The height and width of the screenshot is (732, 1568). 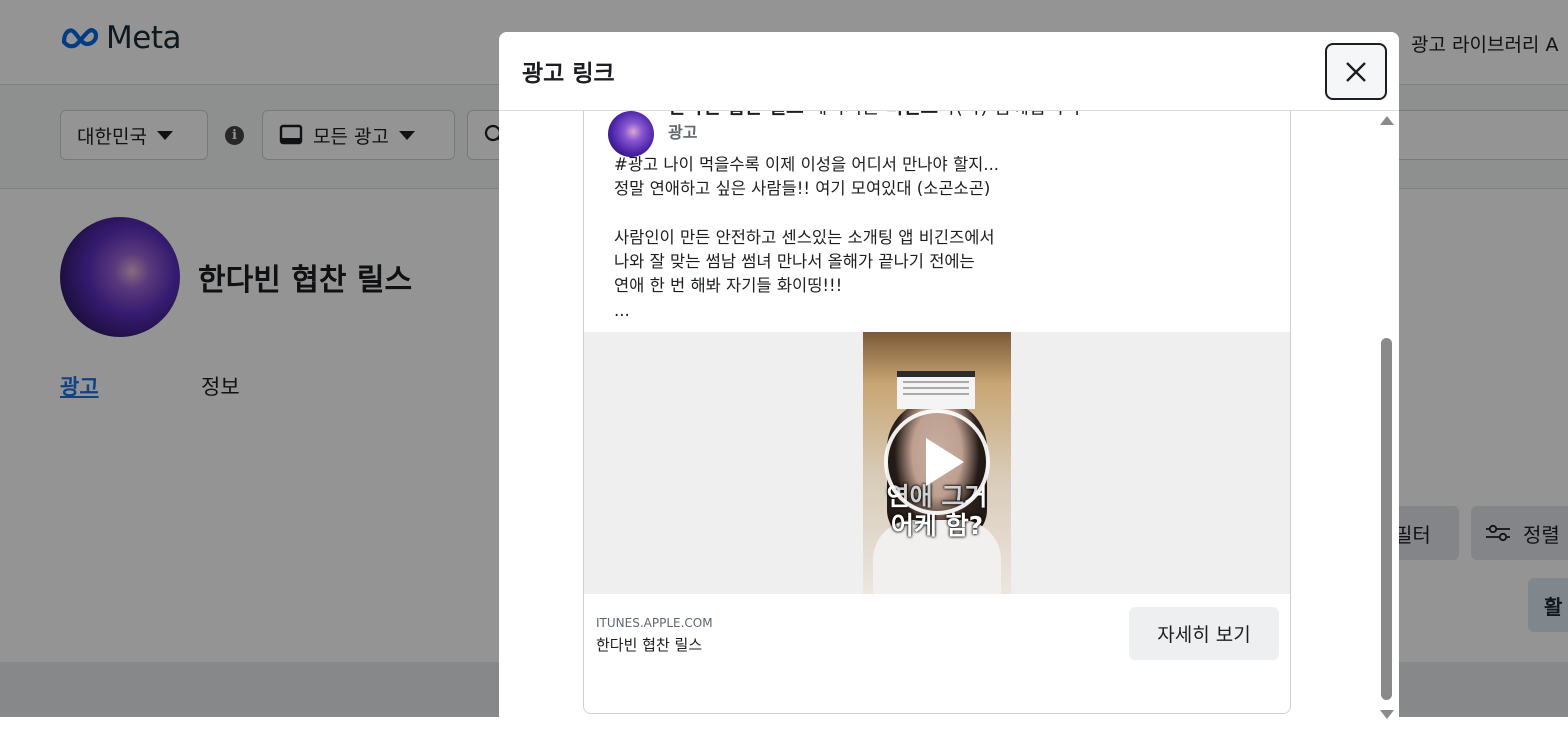 What do you see at coordinates (804, 237) in the screenshot?
I see `ad-text-line: 사람인이 만든 안전하고 센스있는 소개팅 앱 비긴즈에서` at bounding box center [804, 237].